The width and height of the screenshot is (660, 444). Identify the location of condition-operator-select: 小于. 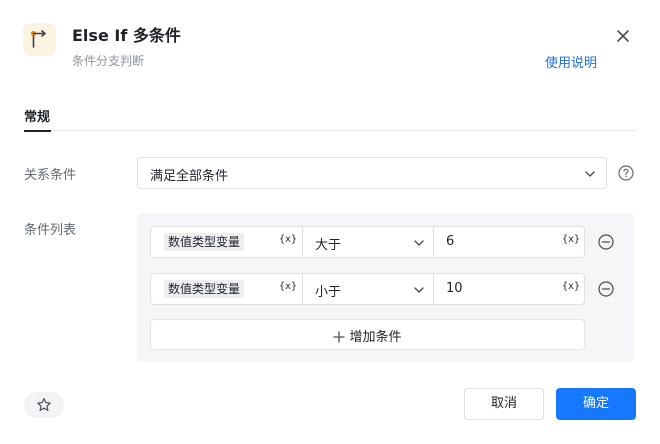
(368, 289).